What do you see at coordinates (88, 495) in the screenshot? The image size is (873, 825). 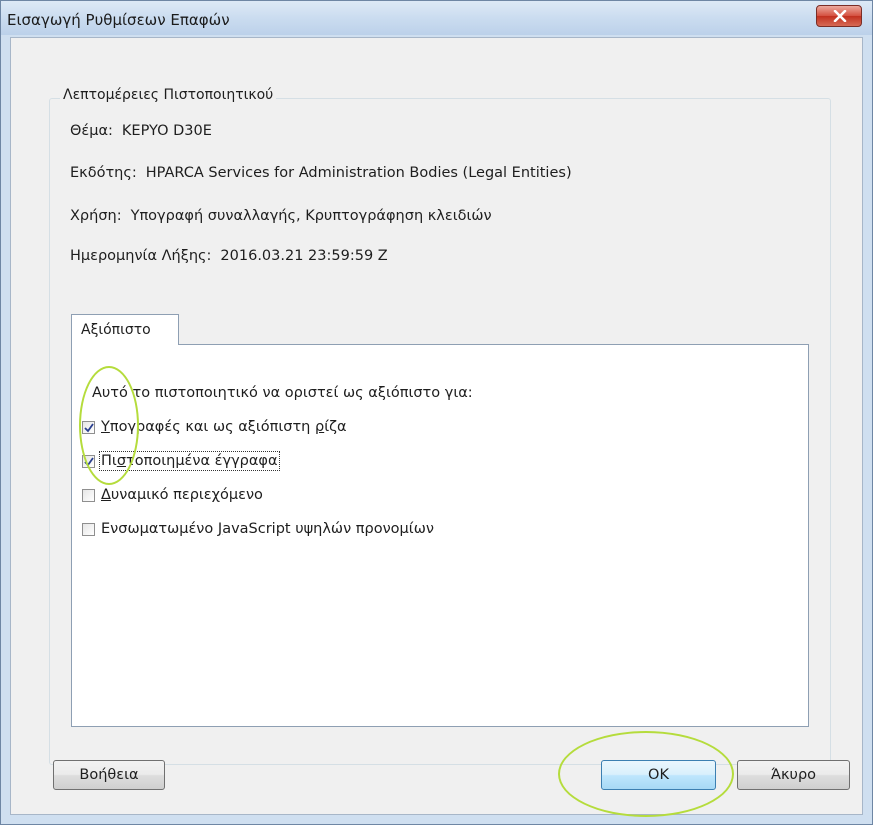 I see `checkbox-dynamic-box` at bounding box center [88, 495].